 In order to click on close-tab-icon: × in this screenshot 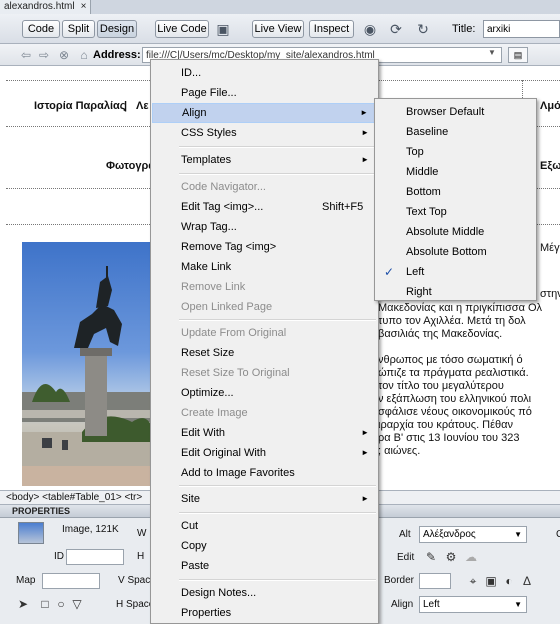, I will do `click(84, 6)`.